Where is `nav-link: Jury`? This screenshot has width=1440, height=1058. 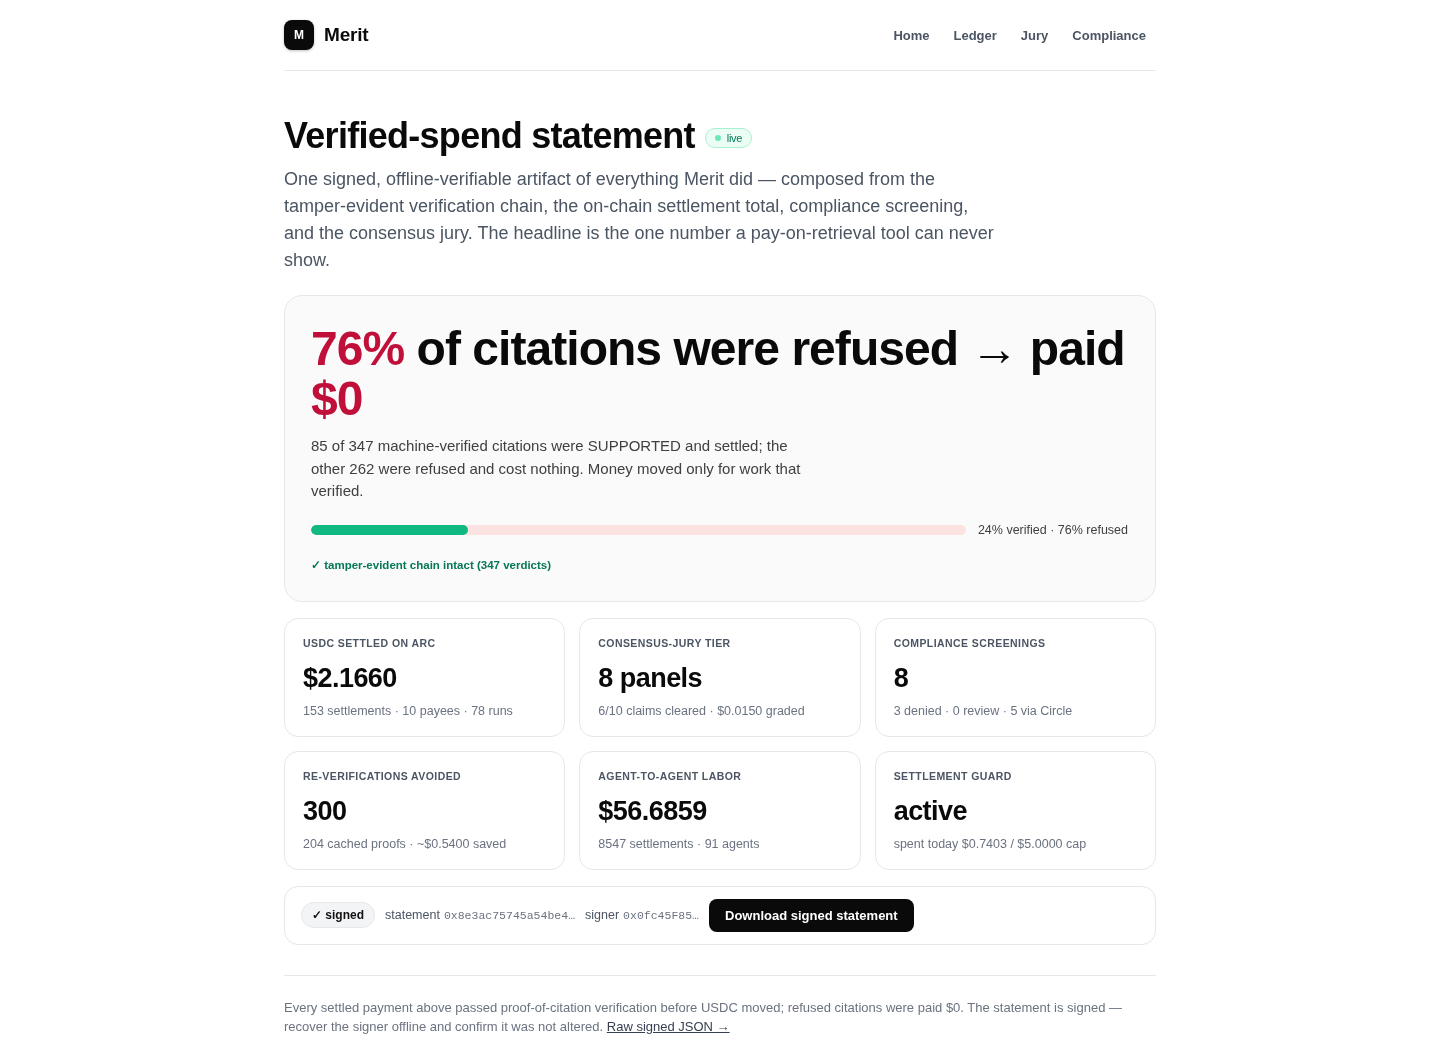 nav-link: Jury is located at coordinates (1034, 35).